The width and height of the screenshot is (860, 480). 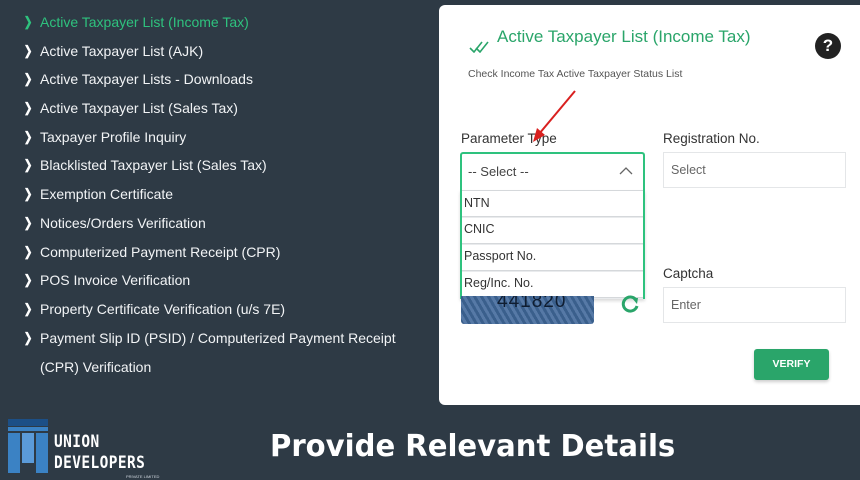 I want to click on card-title: Active Taxpayer List (Income Tax), so click(x=624, y=36).